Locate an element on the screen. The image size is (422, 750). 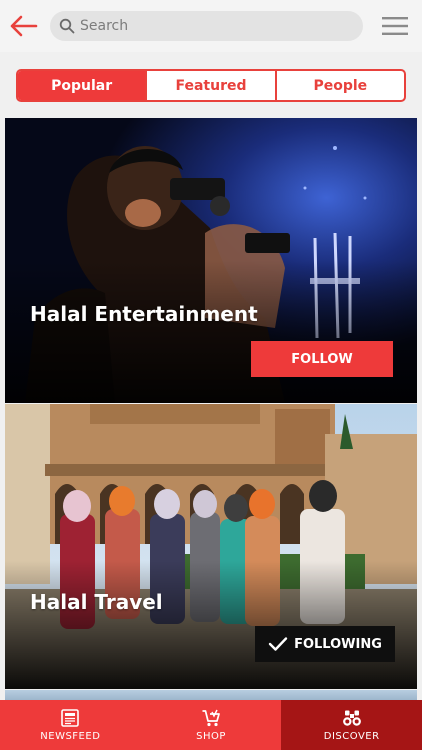
tab-people: People is located at coordinates (339, 85).